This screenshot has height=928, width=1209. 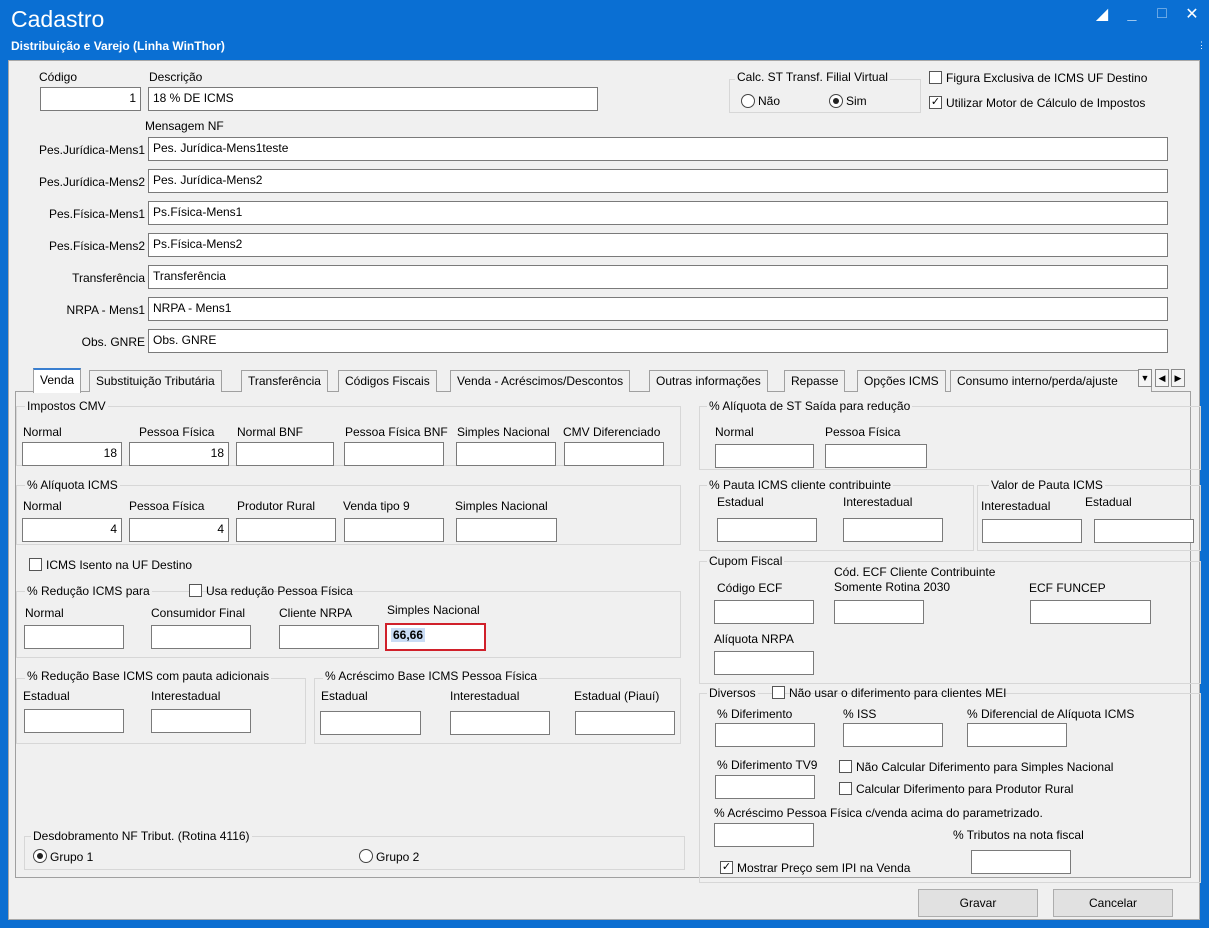 I want to click on red-cliente-nrpa-input, so click(x=329, y=637).